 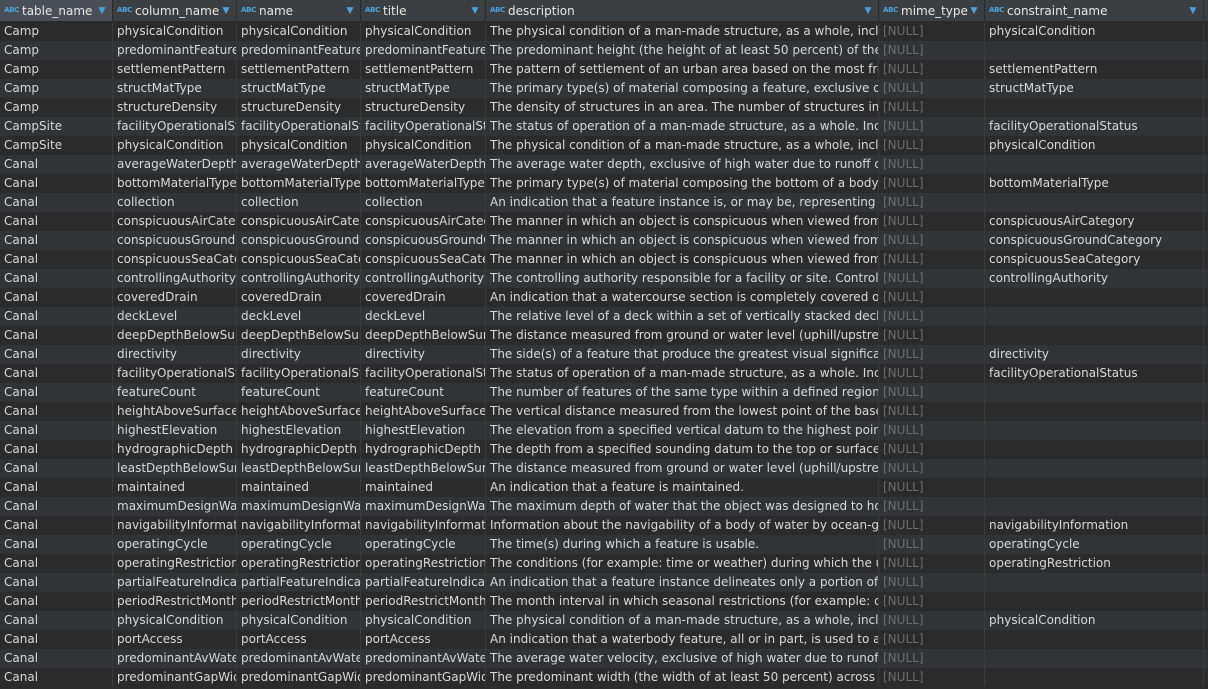 I want to click on cell-name: maximumDesignWate, so click(x=299, y=506).